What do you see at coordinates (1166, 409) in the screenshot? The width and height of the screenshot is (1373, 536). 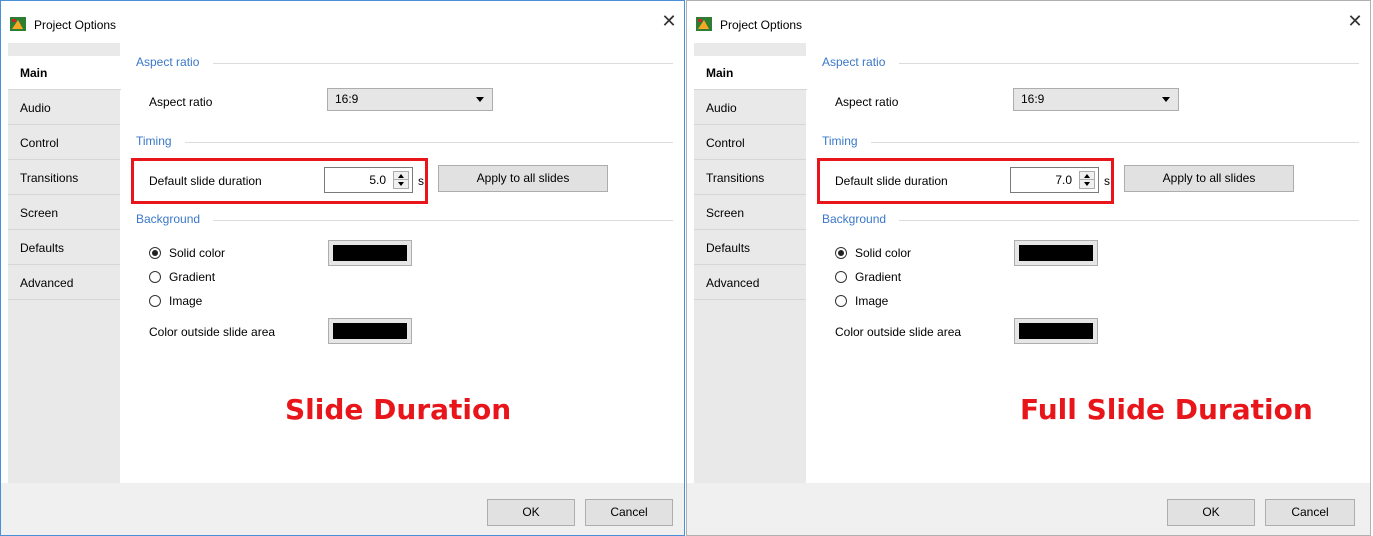 I see `full-slide-duration-caption: Full Slide Duration` at bounding box center [1166, 409].